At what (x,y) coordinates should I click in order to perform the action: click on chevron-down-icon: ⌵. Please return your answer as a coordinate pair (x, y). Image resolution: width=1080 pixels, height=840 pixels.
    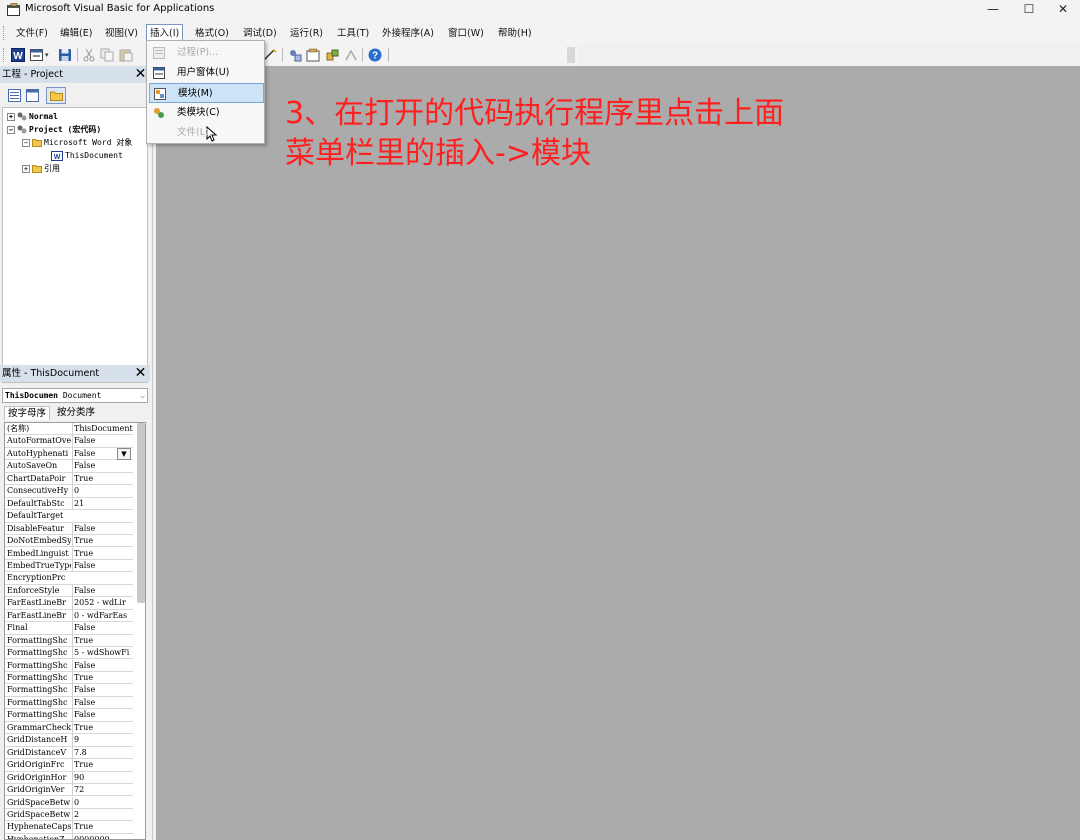
    Looking at the image, I should click on (142, 395).